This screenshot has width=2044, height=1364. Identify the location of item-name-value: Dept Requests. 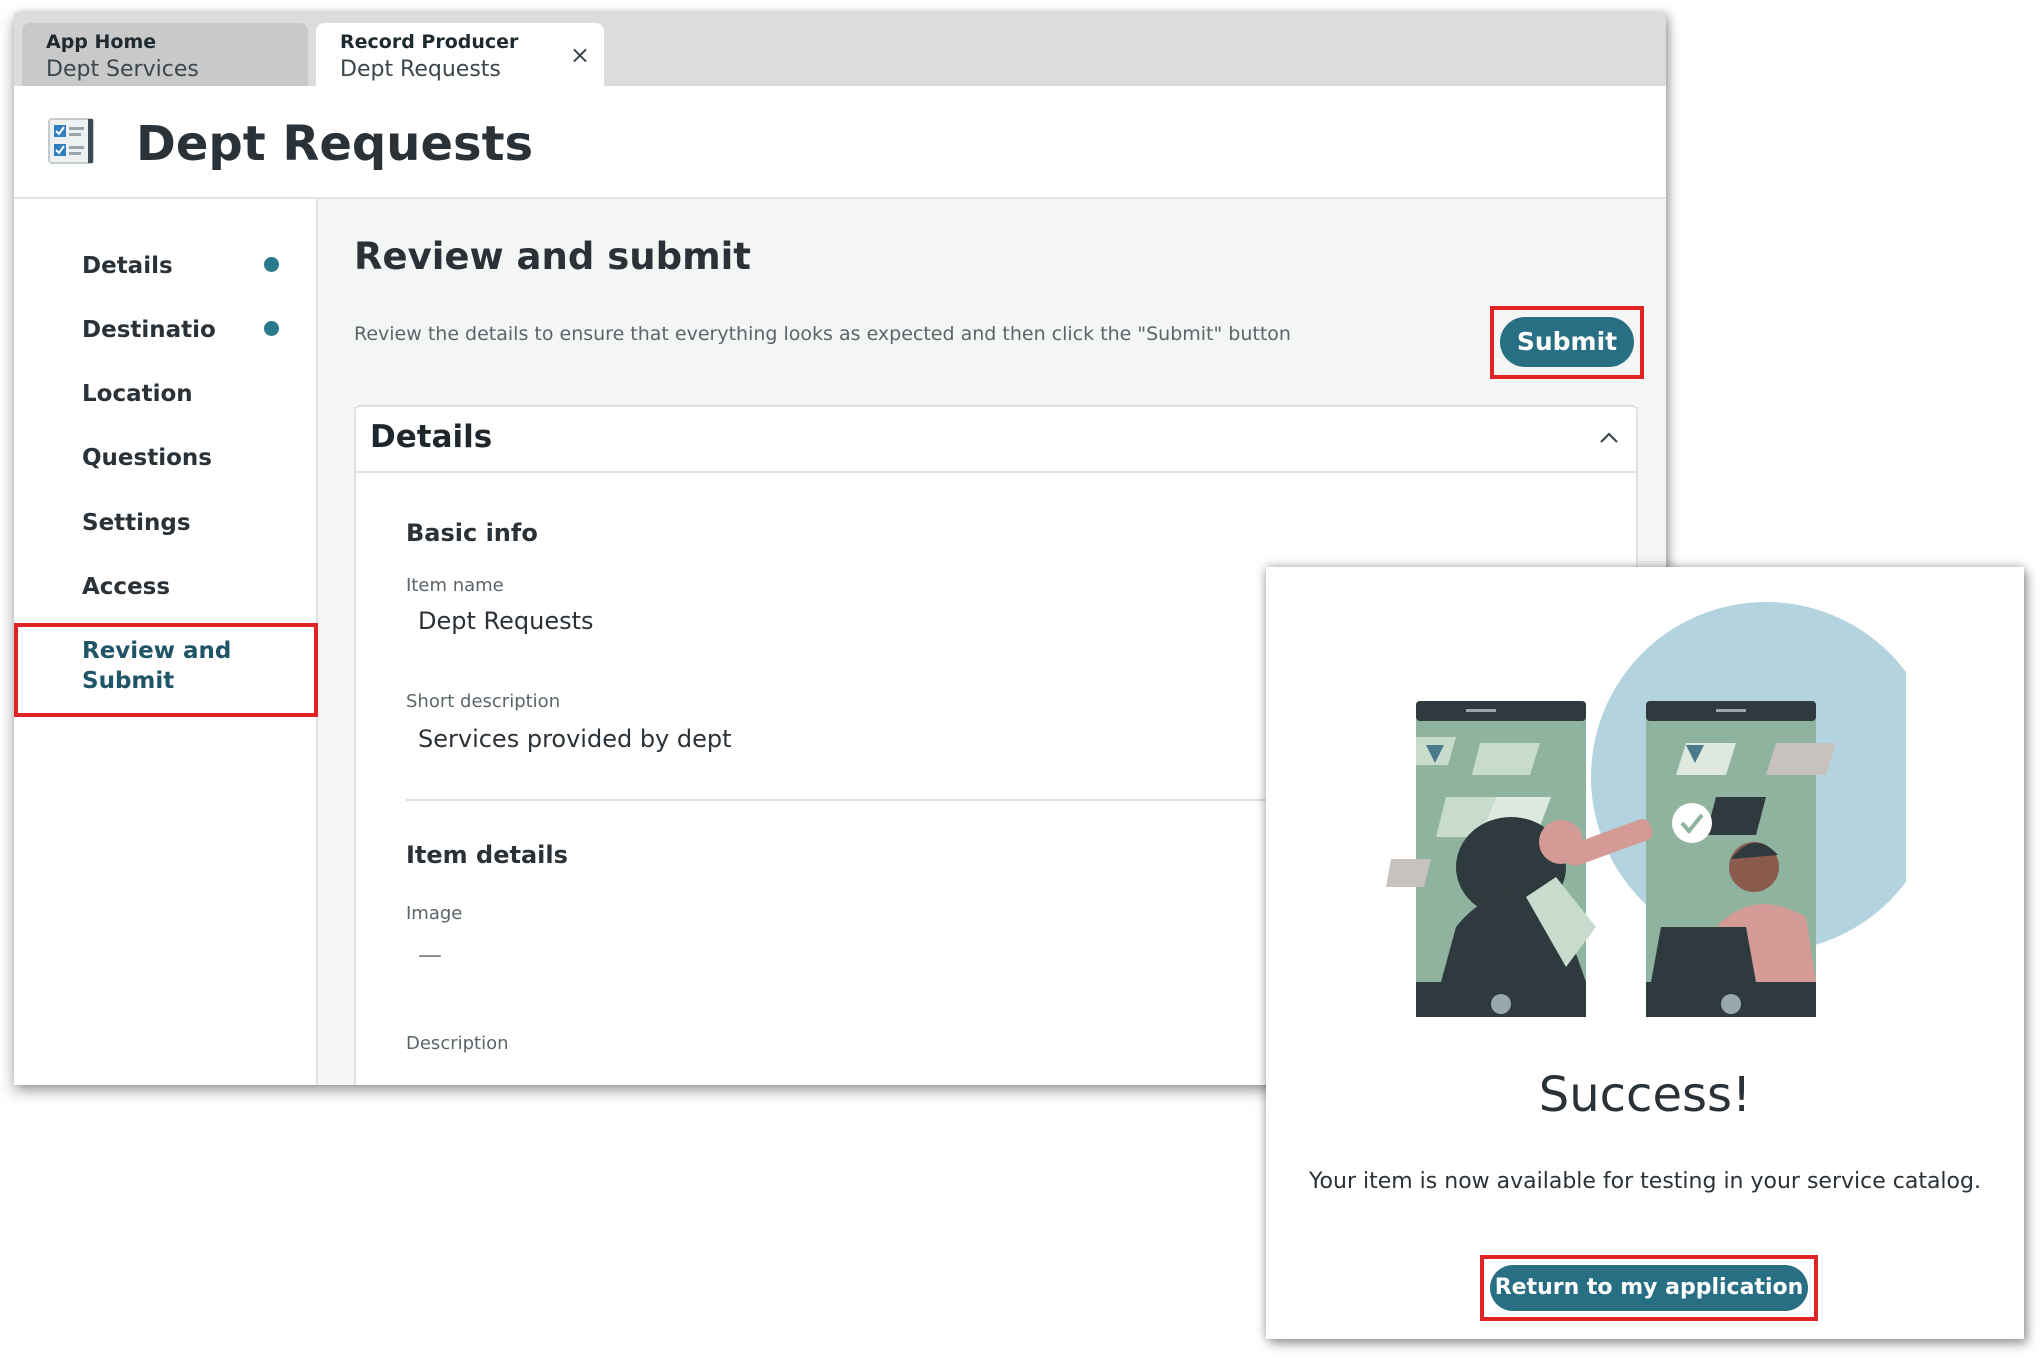
(506, 621).